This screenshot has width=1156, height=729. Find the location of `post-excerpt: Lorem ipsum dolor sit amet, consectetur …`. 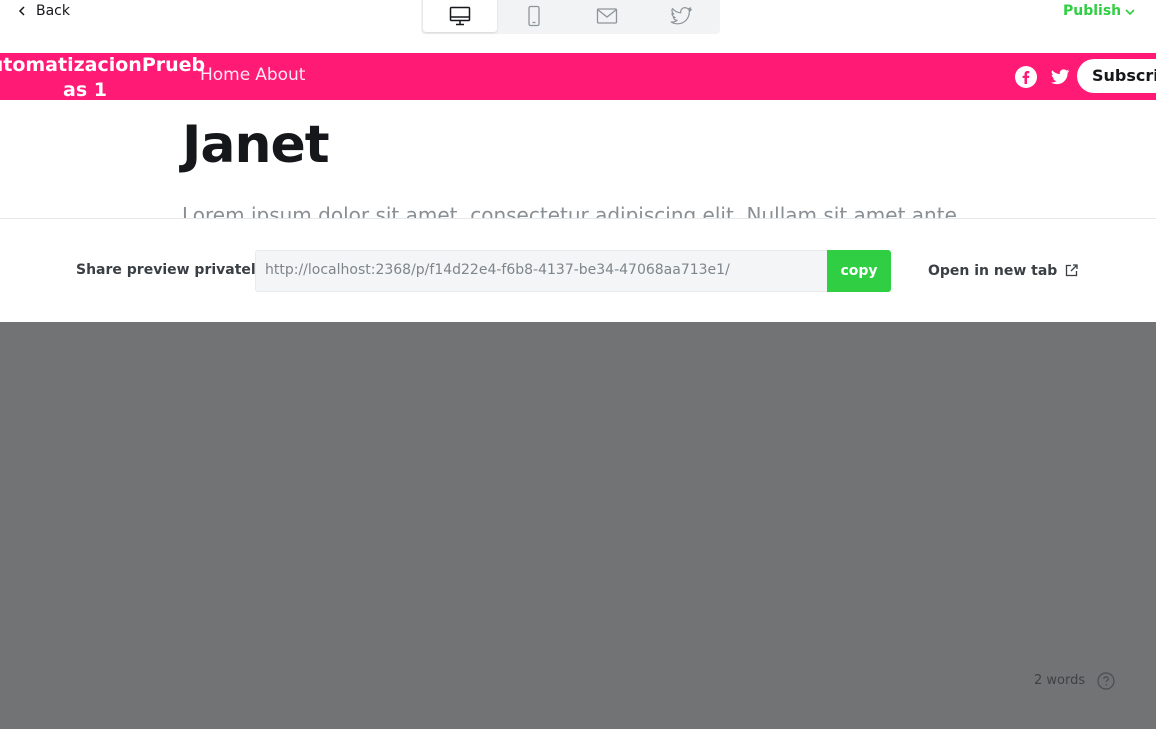

post-excerpt: Lorem ipsum dolor sit amet, consectetur … is located at coordinates (569, 211).